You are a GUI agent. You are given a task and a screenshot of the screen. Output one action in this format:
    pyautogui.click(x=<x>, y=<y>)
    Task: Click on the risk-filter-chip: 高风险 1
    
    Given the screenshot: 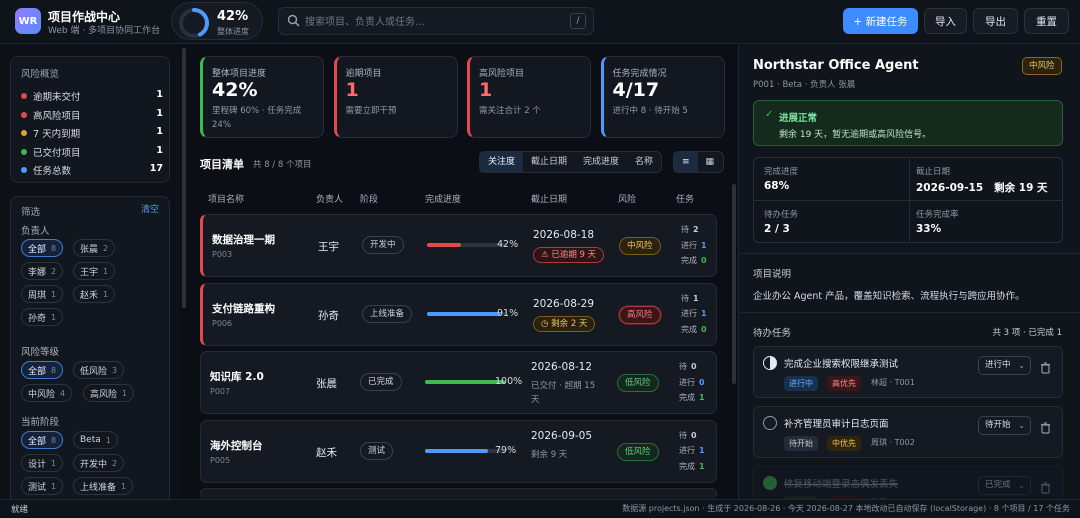 What is the action you would take?
    pyautogui.click(x=109, y=393)
    